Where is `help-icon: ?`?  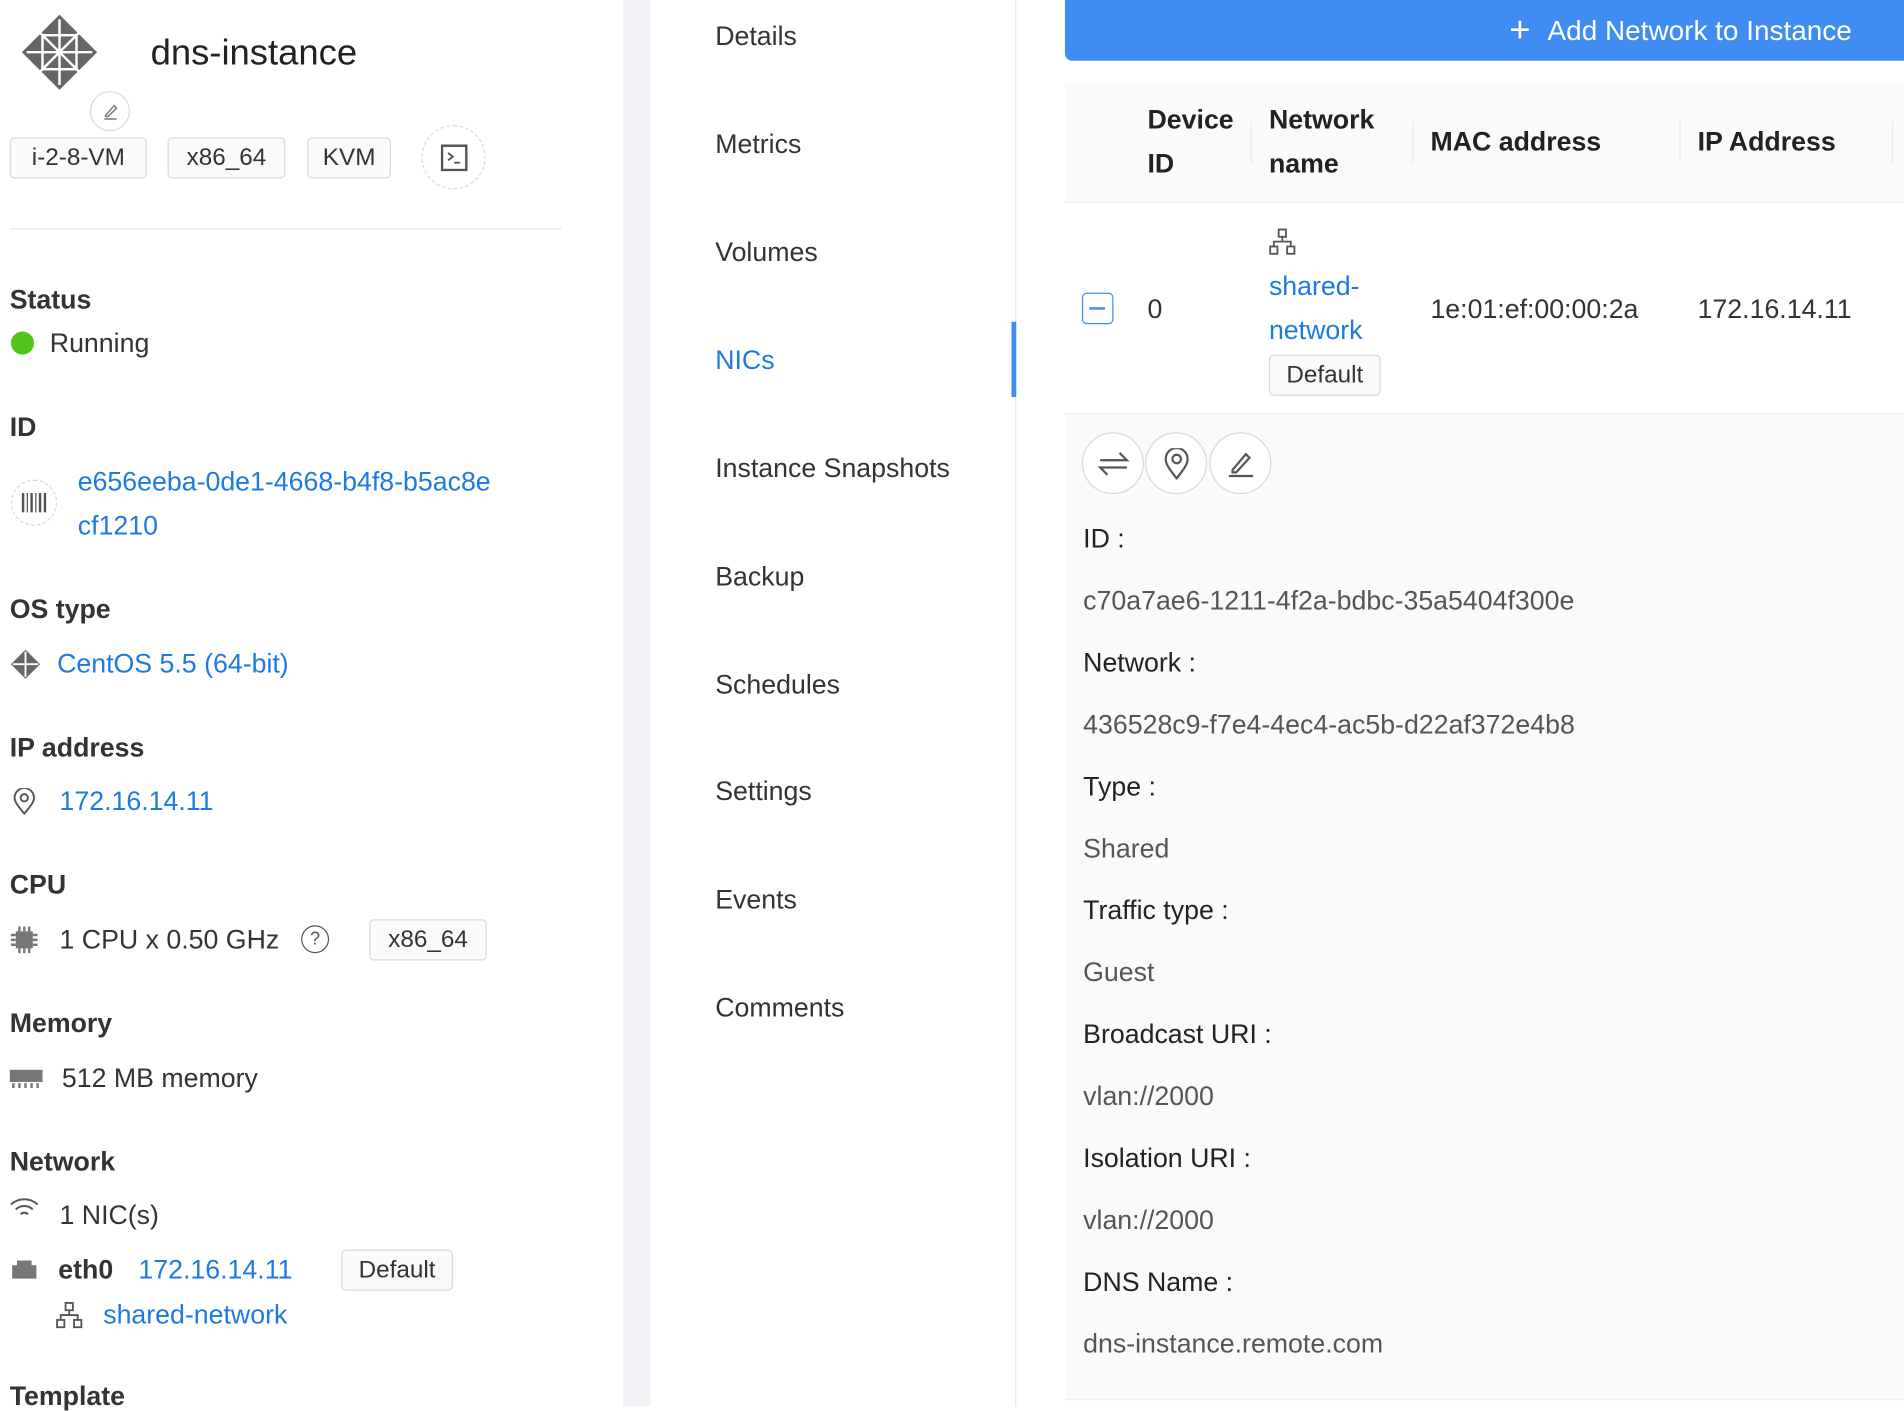 help-icon: ? is located at coordinates (315, 939).